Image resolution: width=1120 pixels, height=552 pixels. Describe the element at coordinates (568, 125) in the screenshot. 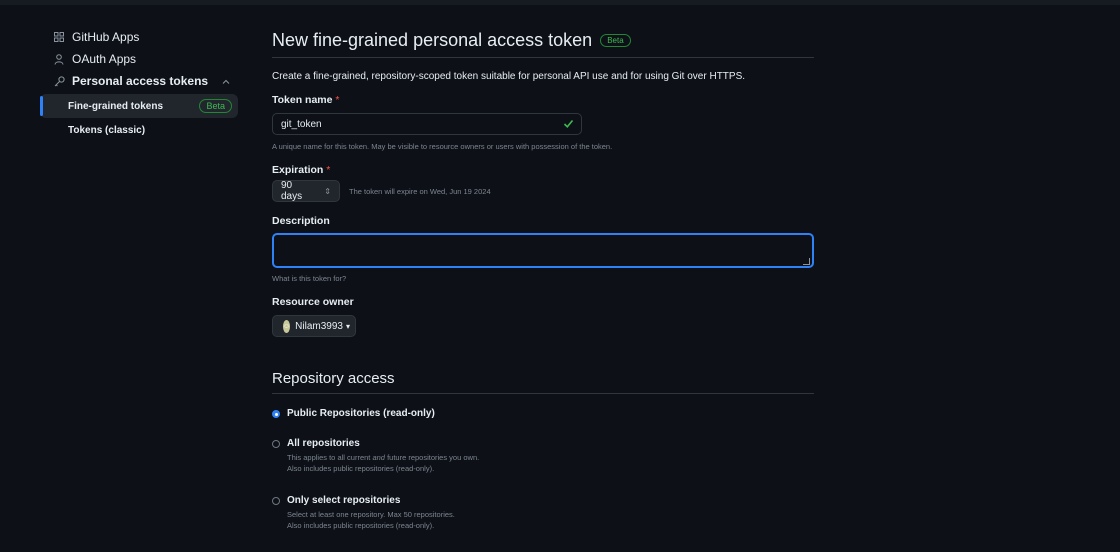

I see `check-icon` at that location.